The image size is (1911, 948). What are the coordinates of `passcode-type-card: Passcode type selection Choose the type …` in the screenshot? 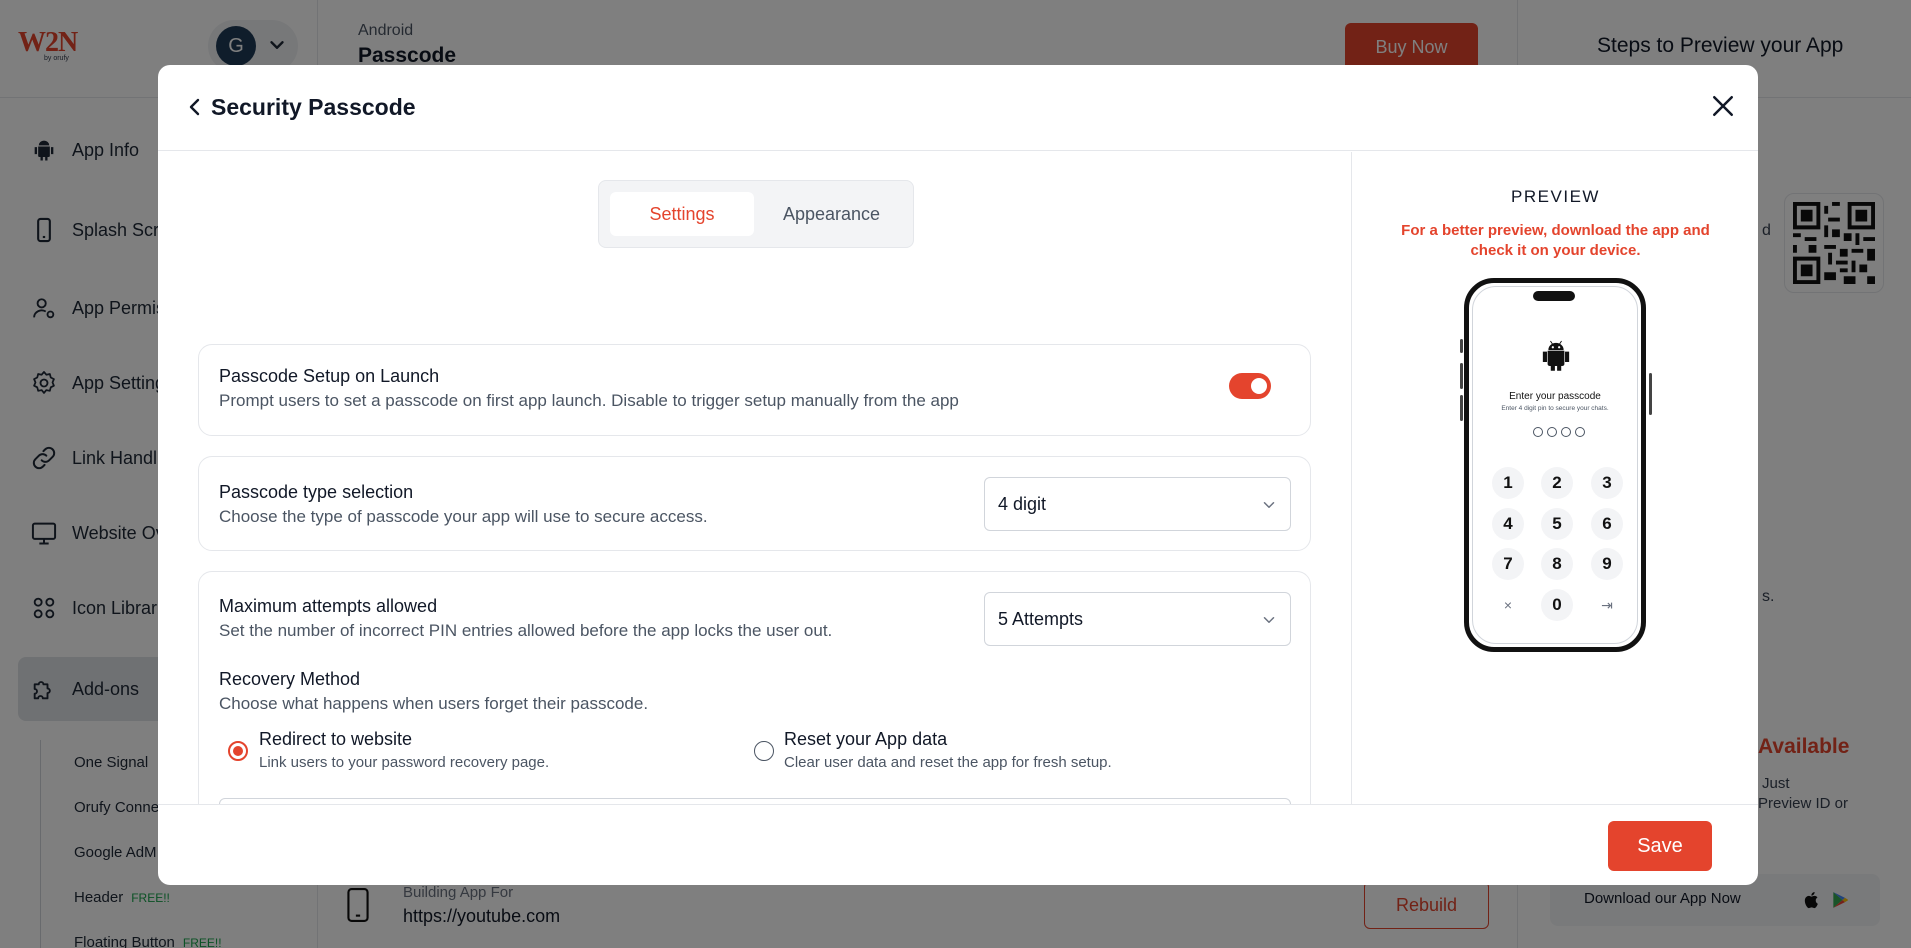 It's located at (754, 503).